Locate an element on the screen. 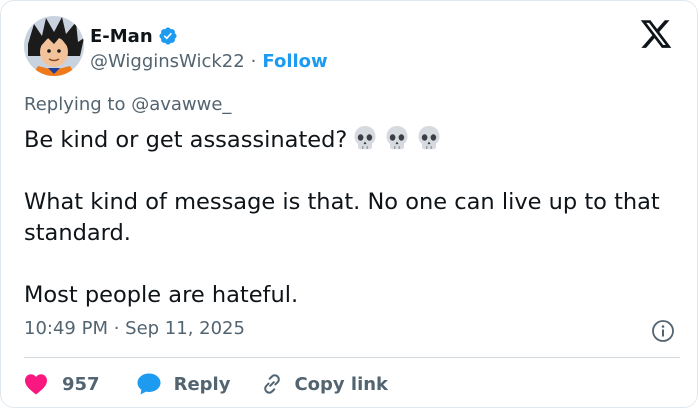 The image size is (700, 410). avatar is located at coordinates (54, 46).